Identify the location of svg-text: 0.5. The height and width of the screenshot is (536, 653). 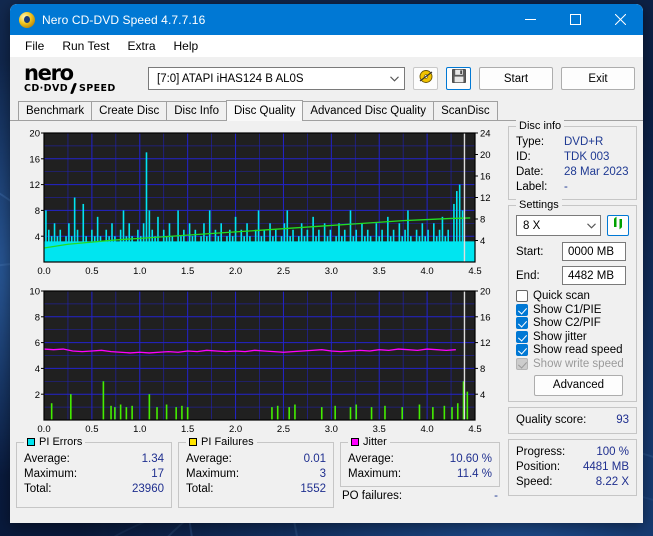
(91, 271).